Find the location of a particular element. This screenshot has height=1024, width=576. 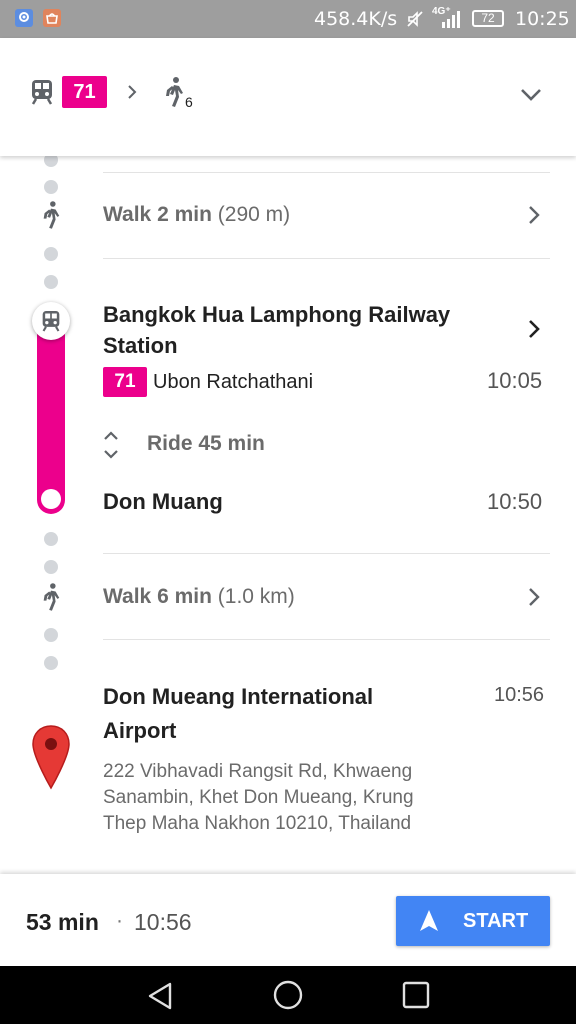

walk-step-1: Walk 2 min (290 m) is located at coordinates (196, 215).